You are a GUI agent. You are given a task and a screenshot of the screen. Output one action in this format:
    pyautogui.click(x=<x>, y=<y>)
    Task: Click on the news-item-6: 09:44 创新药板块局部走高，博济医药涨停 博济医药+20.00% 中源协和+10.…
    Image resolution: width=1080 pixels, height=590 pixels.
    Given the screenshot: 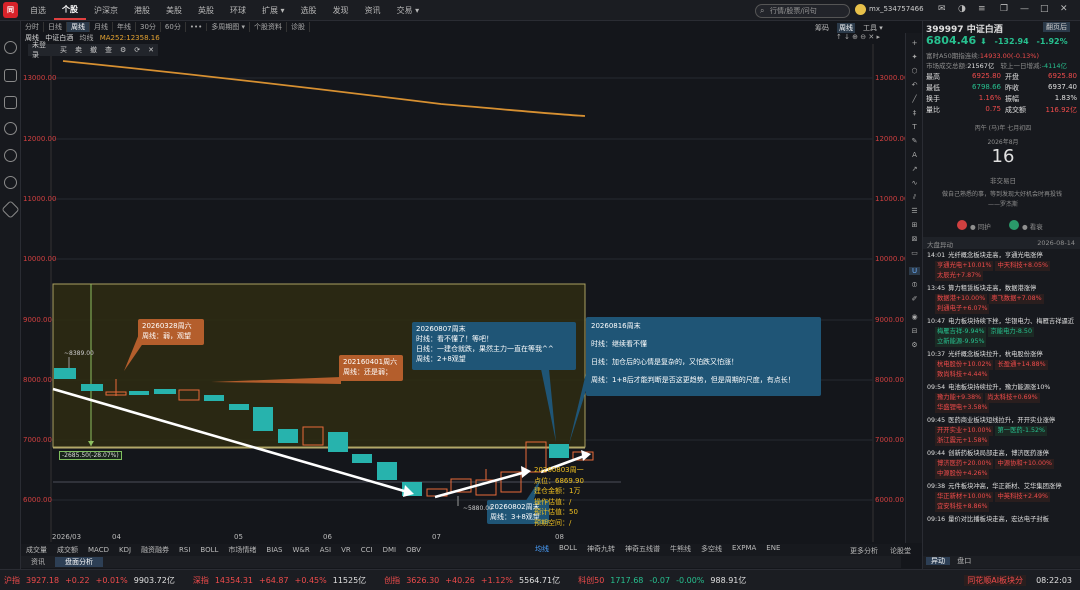 What is the action you would take?
    pyautogui.click(x=1001, y=464)
    